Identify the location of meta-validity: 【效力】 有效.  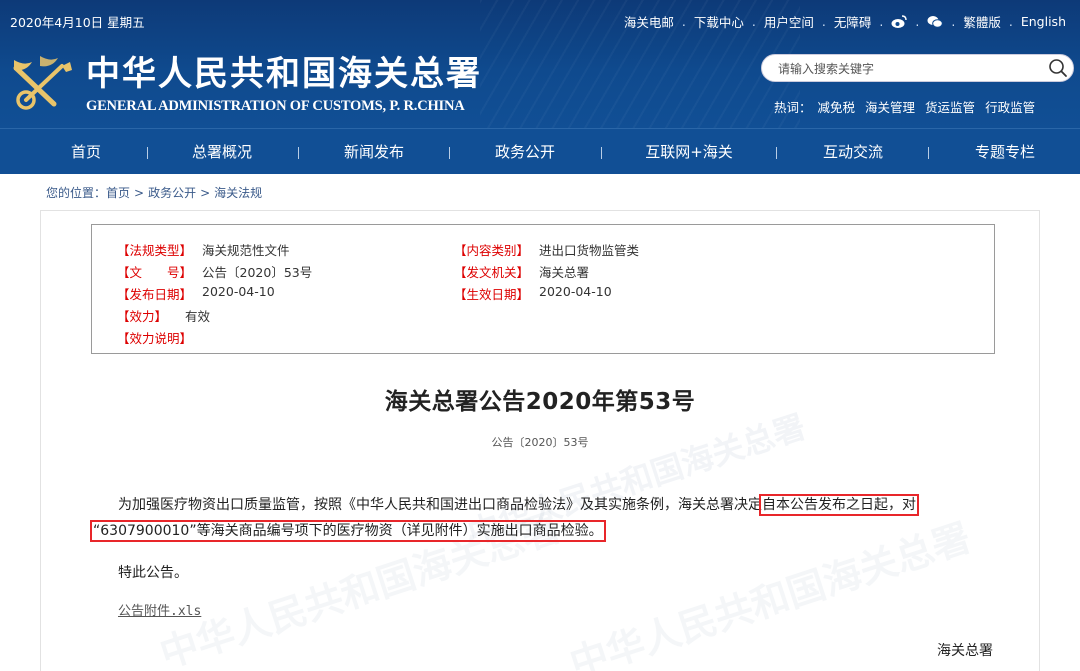
(163, 315).